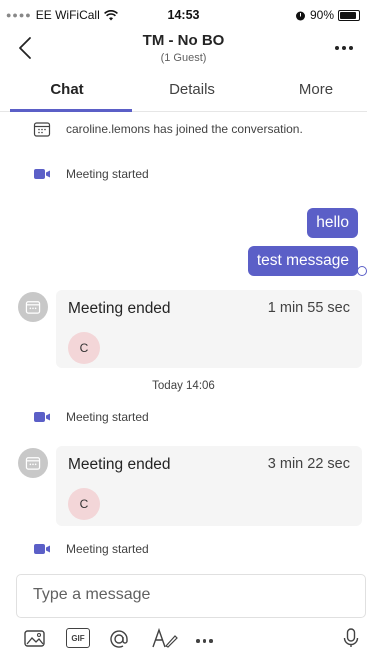  I want to click on date-separator: Today 14:06, so click(183, 386).